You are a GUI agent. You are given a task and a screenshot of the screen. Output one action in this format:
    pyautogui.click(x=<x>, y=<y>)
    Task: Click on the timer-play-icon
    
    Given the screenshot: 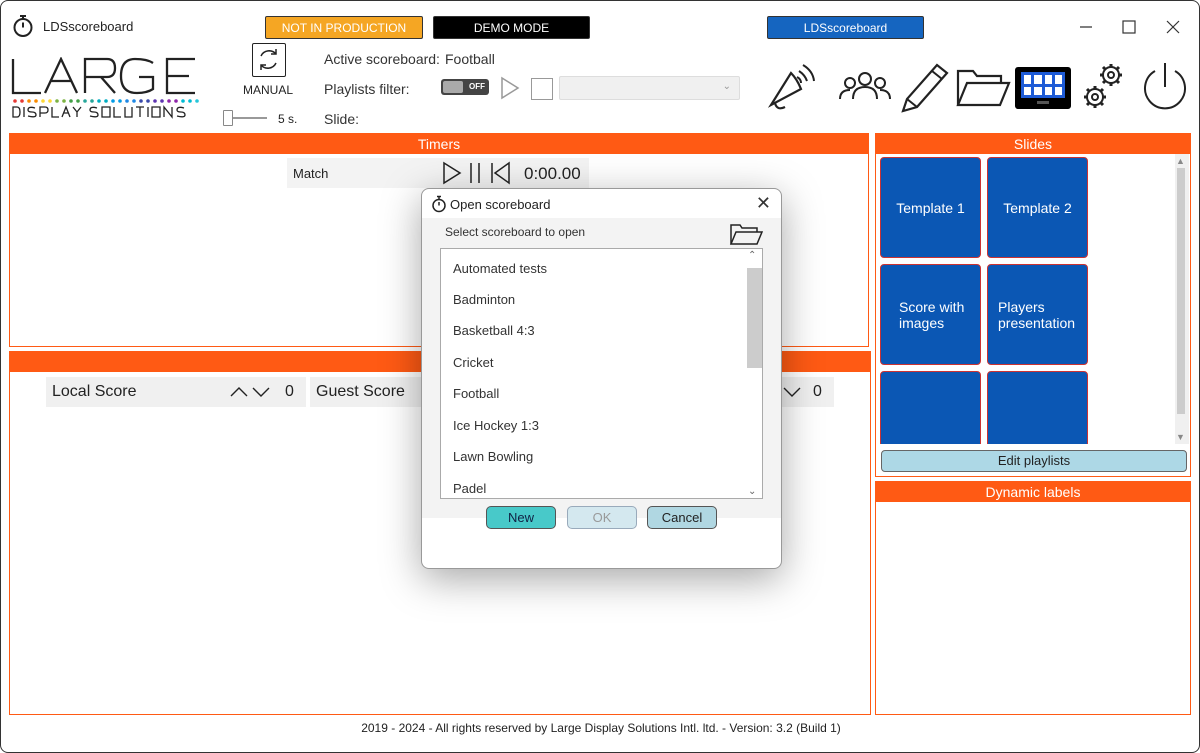 What is the action you would take?
    pyautogui.click(x=452, y=173)
    